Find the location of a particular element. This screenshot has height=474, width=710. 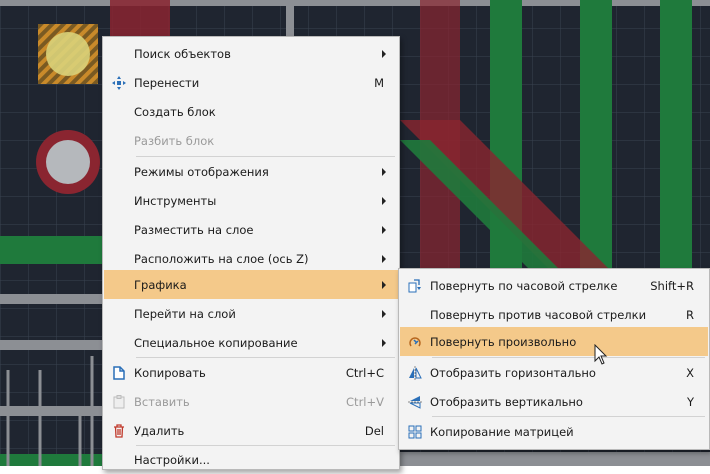

mirror-vertical-icon is located at coordinates (415, 401).